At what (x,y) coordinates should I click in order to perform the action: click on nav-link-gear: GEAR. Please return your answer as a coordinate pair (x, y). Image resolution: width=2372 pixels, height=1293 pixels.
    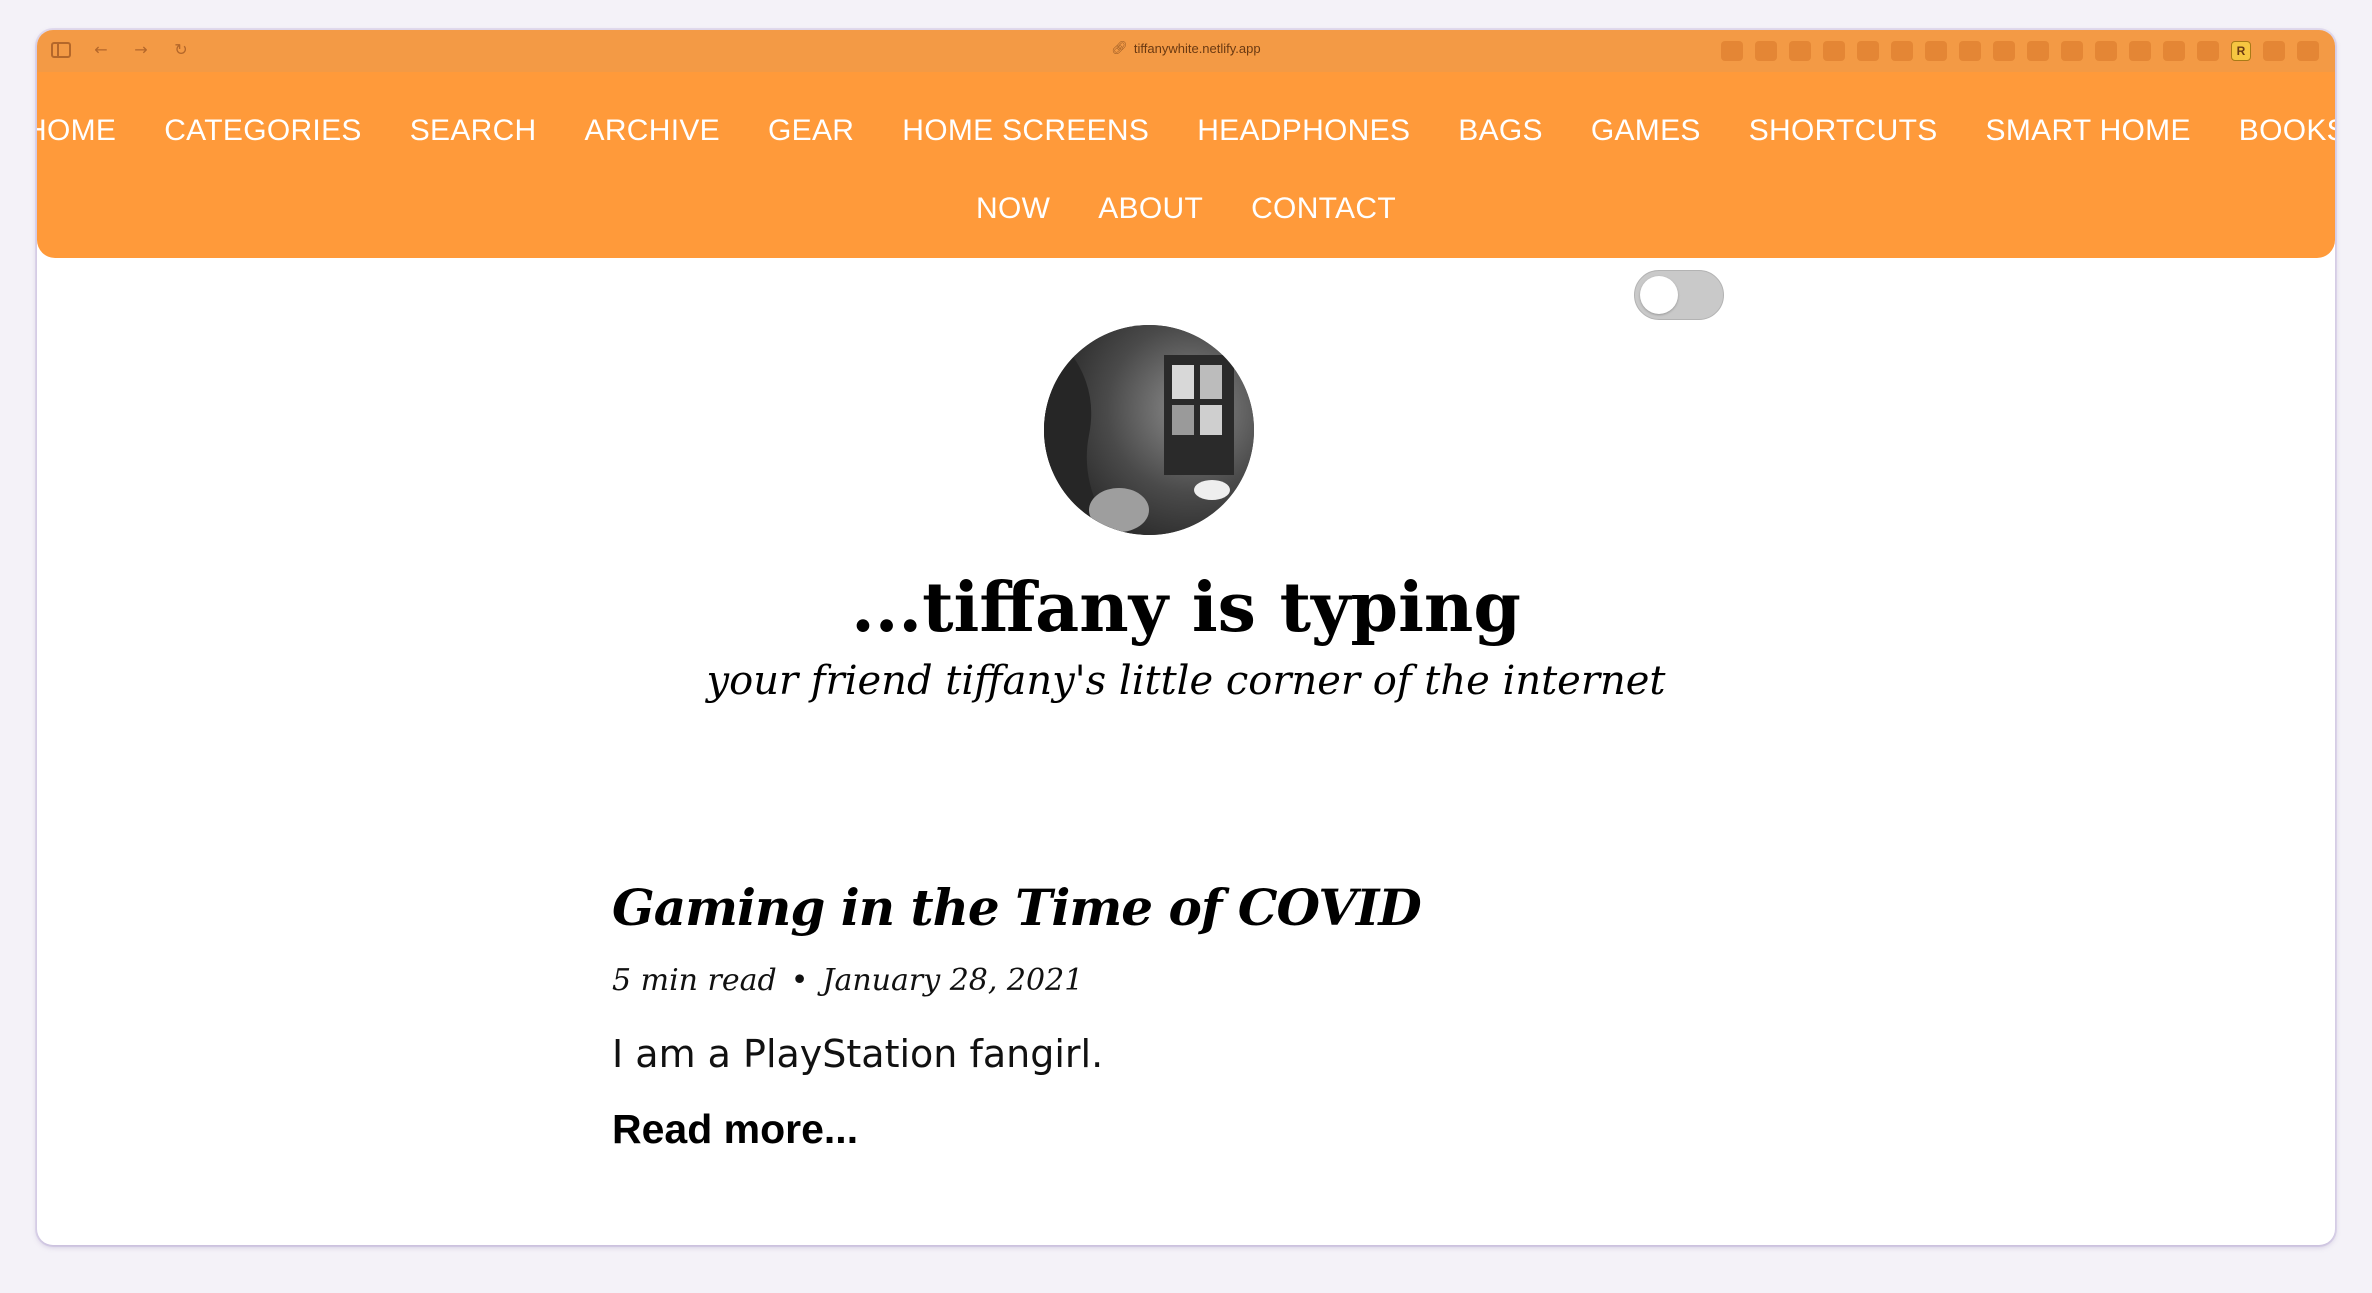
    Looking at the image, I should click on (811, 131).